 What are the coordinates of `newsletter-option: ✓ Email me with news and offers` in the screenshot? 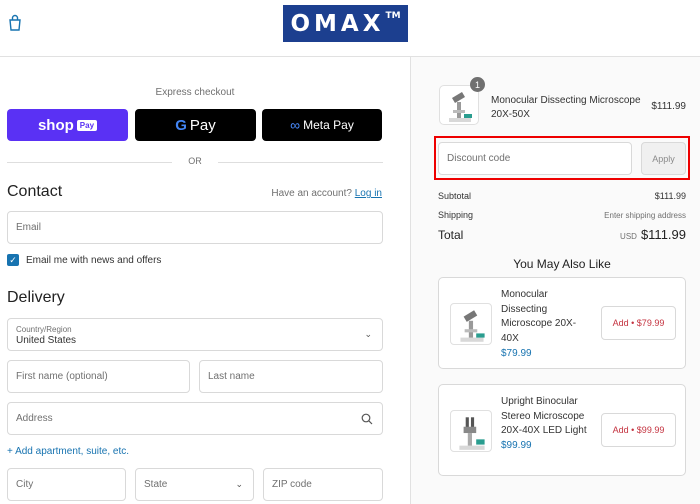 It's located at (84, 260).